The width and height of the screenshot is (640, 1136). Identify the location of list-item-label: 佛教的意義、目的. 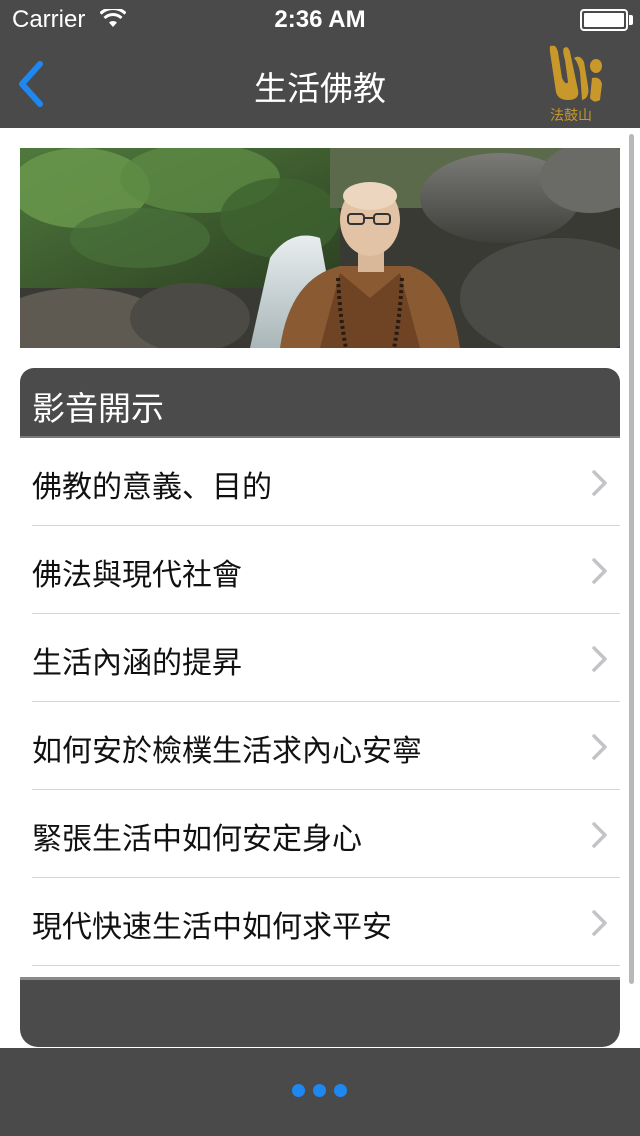
(152, 487).